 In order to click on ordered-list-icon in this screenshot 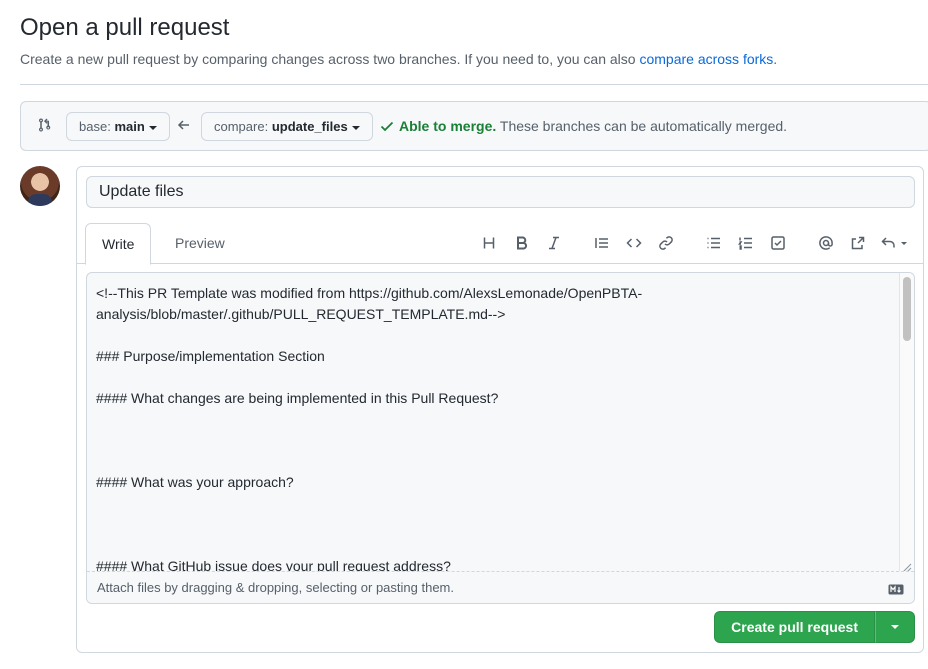, I will do `click(746, 243)`.